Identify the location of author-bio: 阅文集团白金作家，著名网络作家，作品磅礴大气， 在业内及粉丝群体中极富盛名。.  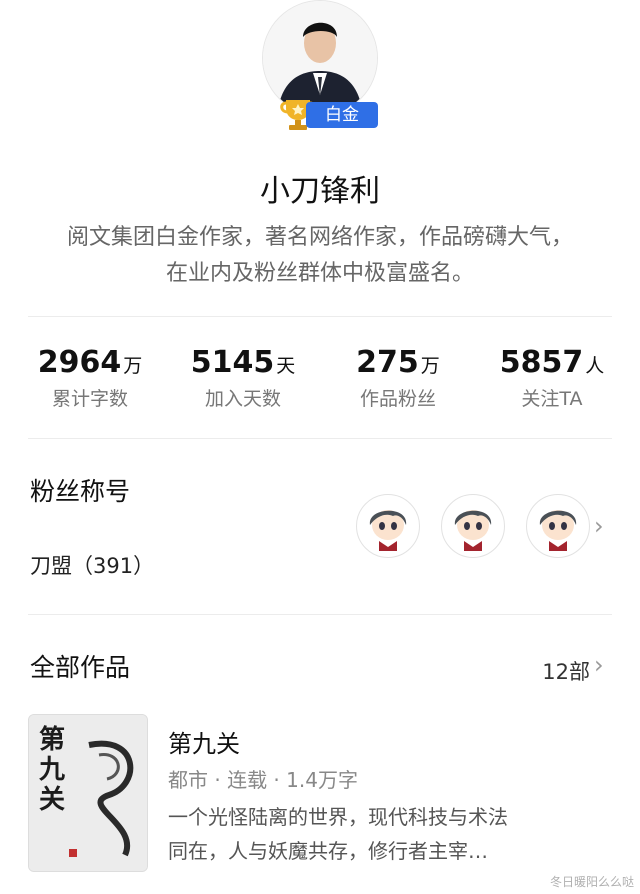
(320, 256).